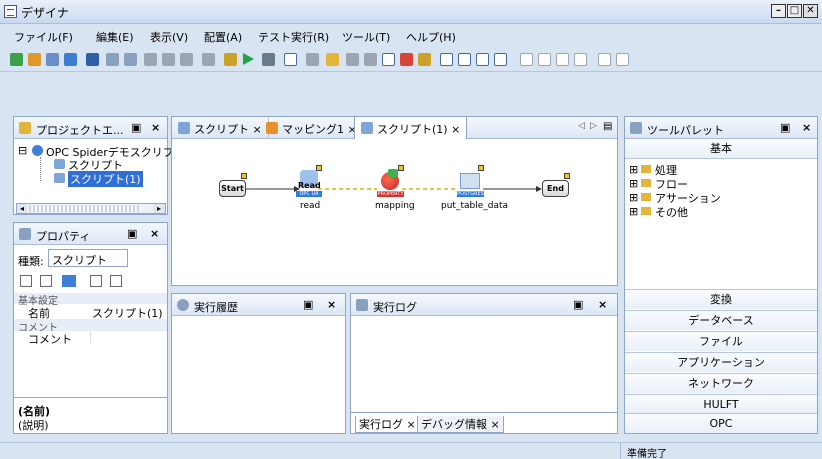 Image resolution: width=822 pixels, height=459 pixels. What do you see at coordinates (721, 423) in the screenshot?
I see `palette-opc: OPC` at bounding box center [721, 423].